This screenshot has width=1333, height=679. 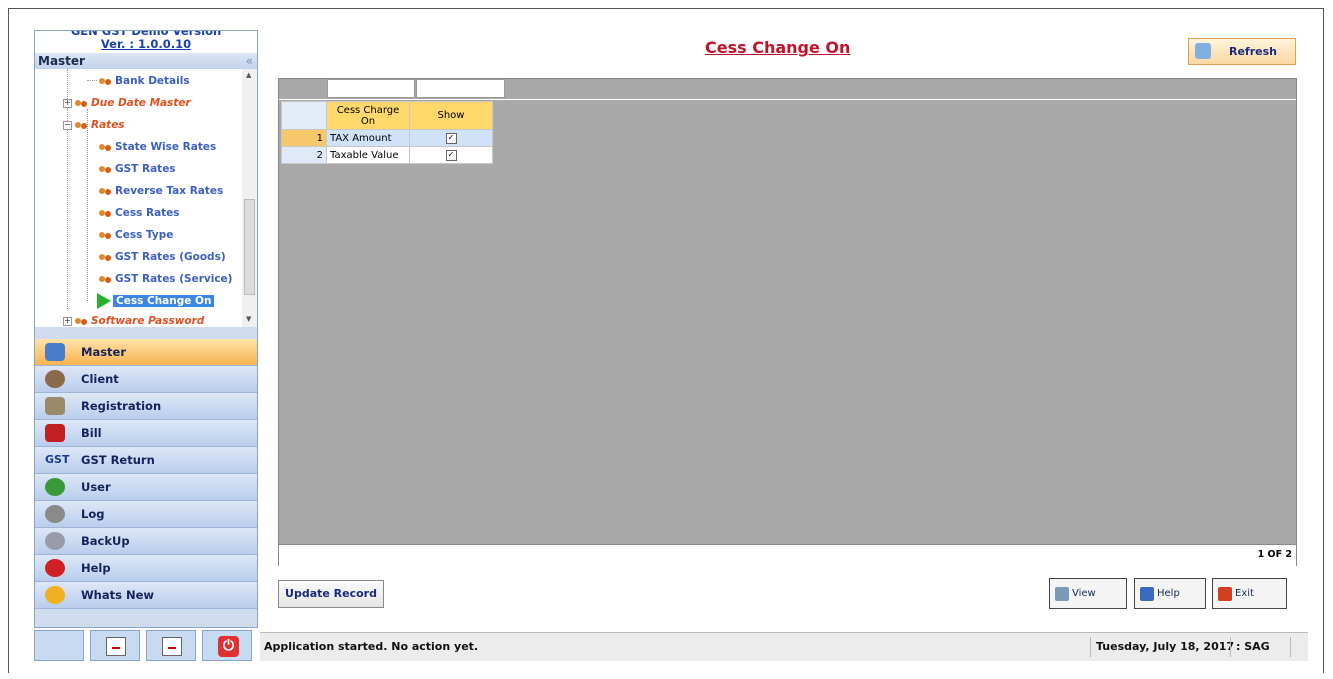 What do you see at coordinates (166, 147) in the screenshot?
I see `tree-label: State Wise Rates` at bounding box center [166, 147].